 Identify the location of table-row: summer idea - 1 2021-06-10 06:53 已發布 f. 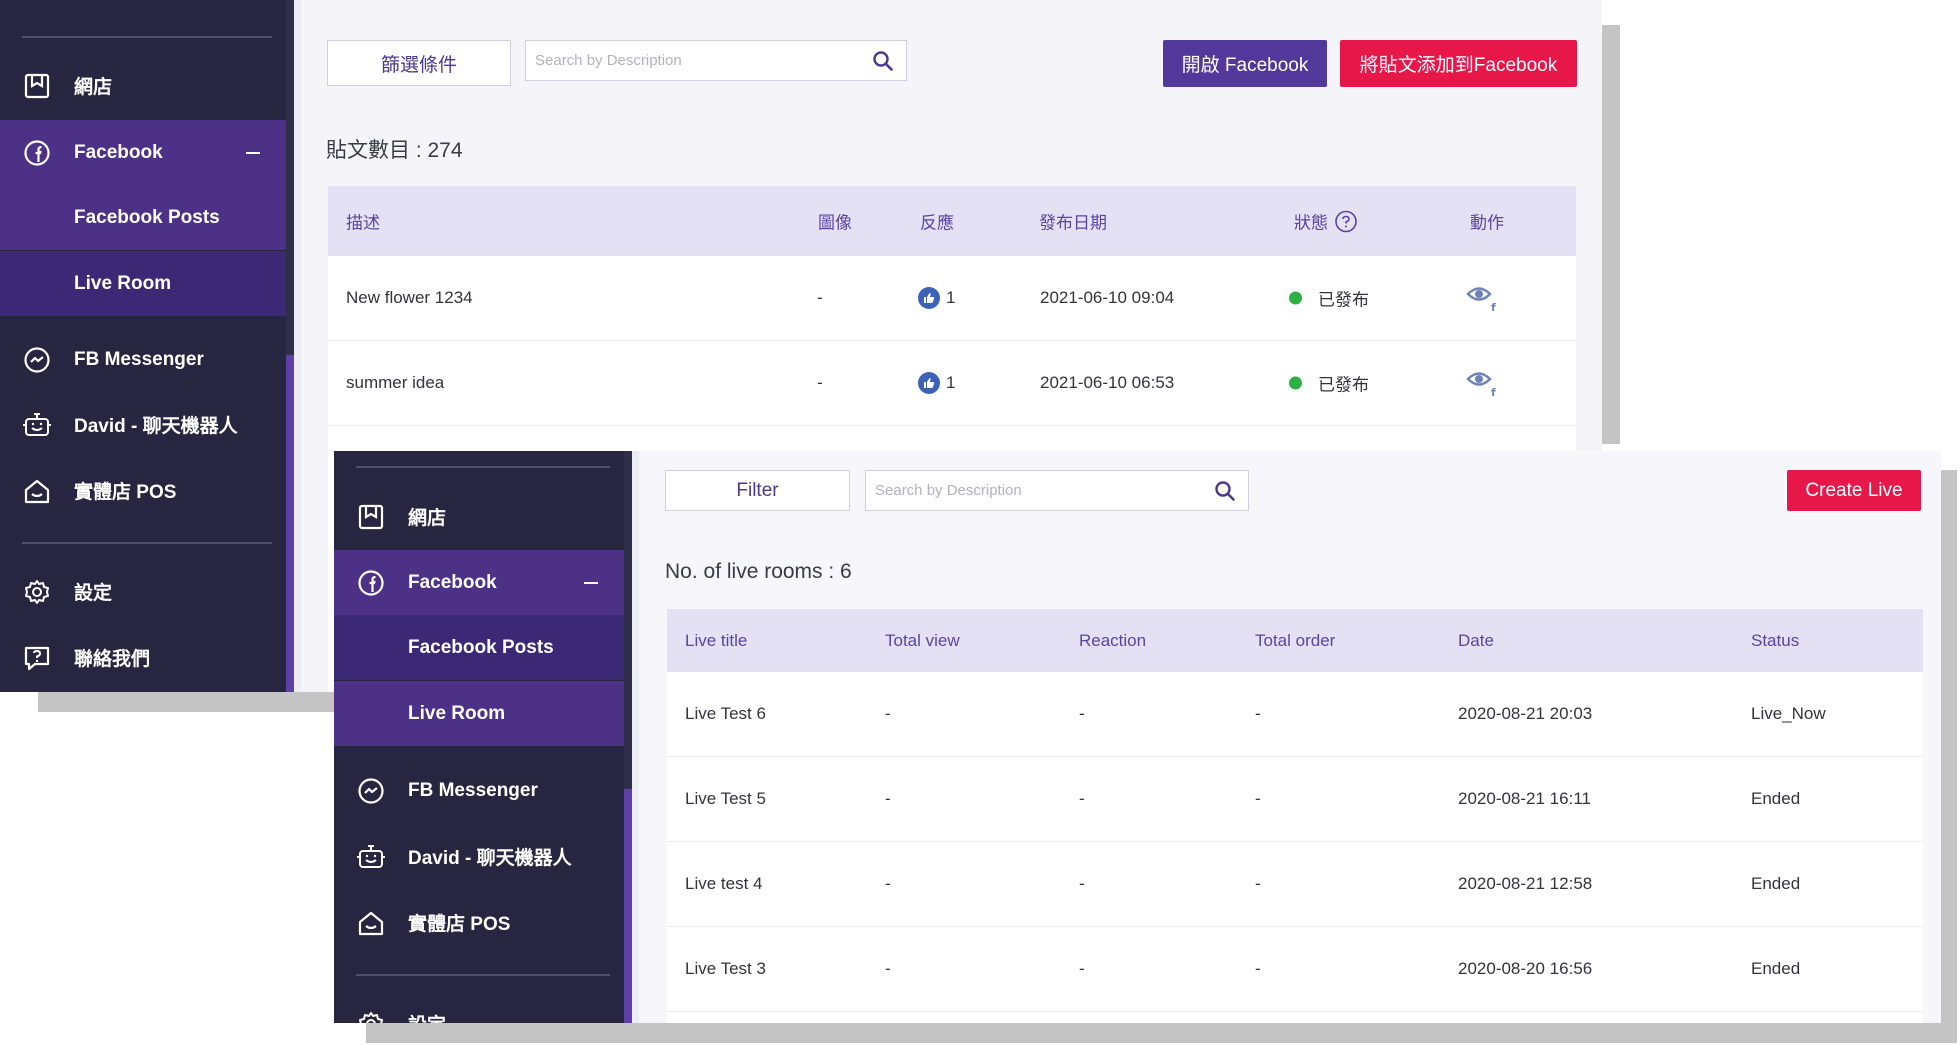
(952, 383).